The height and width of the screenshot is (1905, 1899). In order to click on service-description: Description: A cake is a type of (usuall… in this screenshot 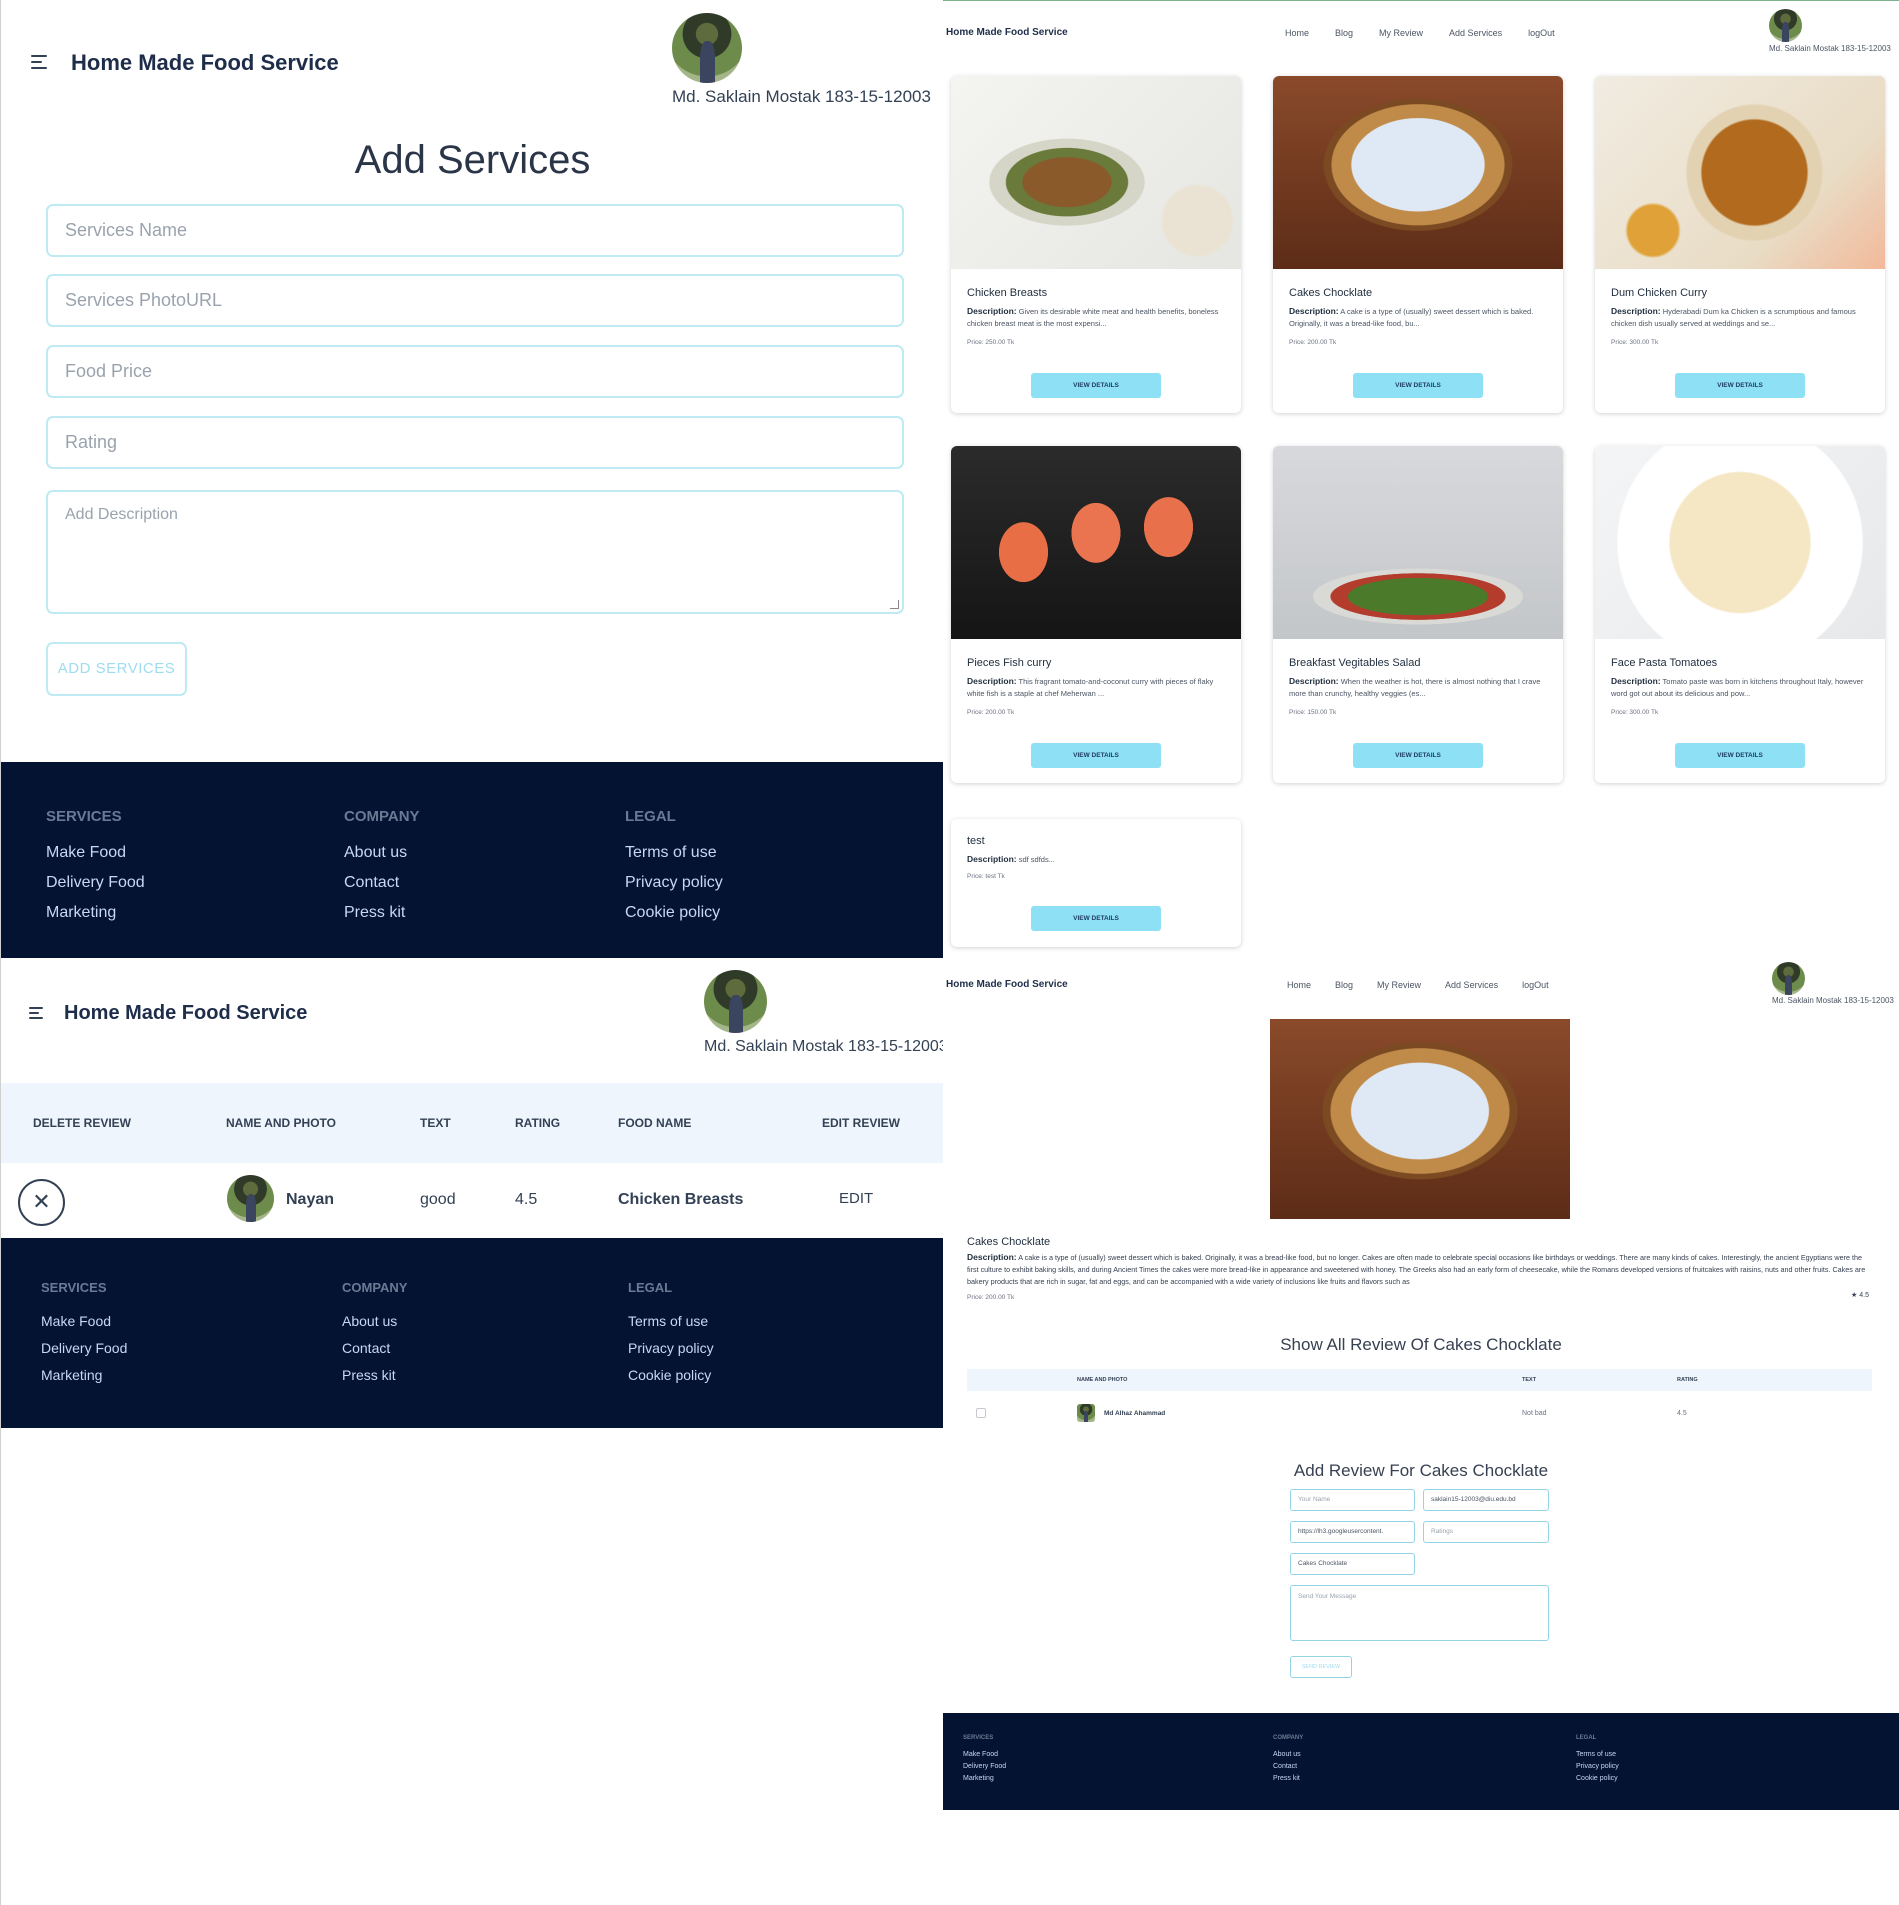, I will do `click(1416, 1269)`.